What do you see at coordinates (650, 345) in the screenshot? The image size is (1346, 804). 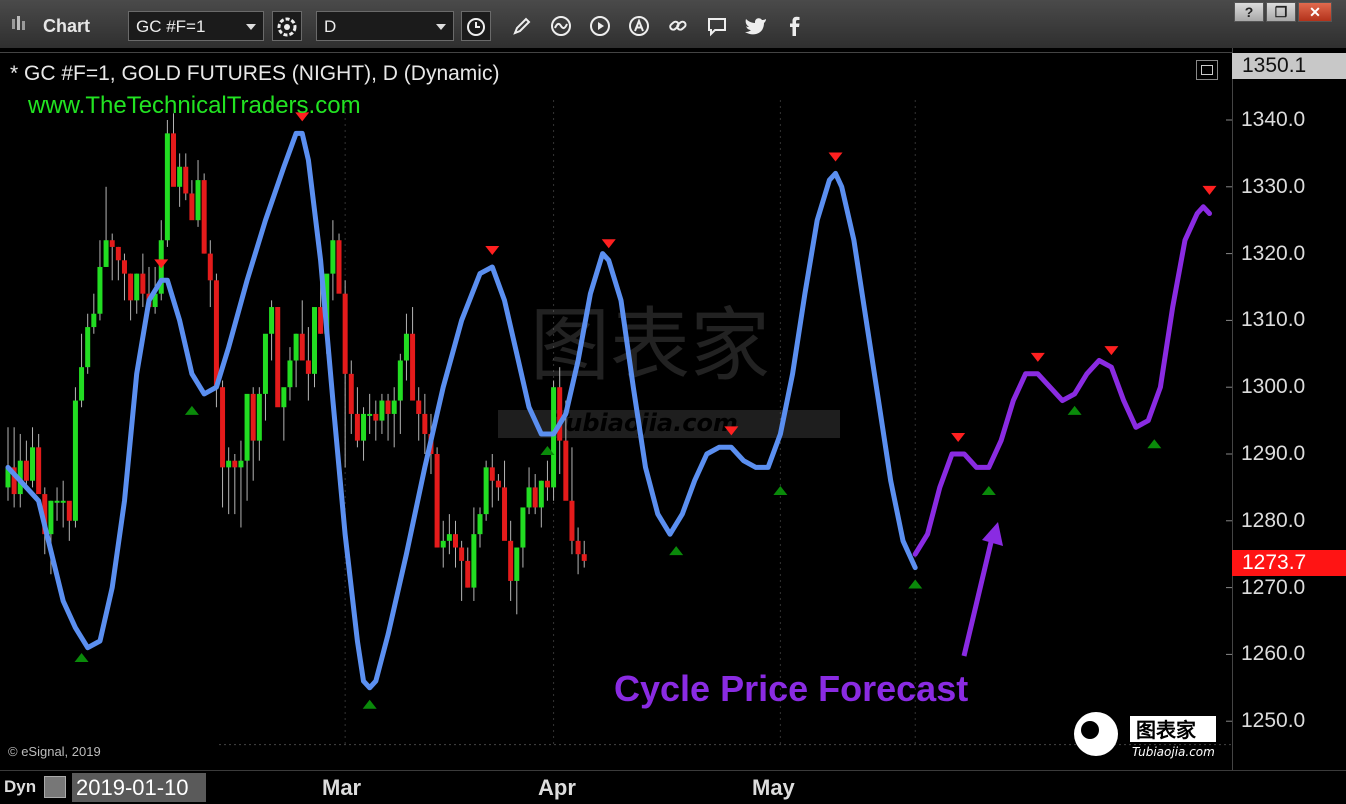 I see `watermark-text: 图表家` at bounding box center [650, 345].